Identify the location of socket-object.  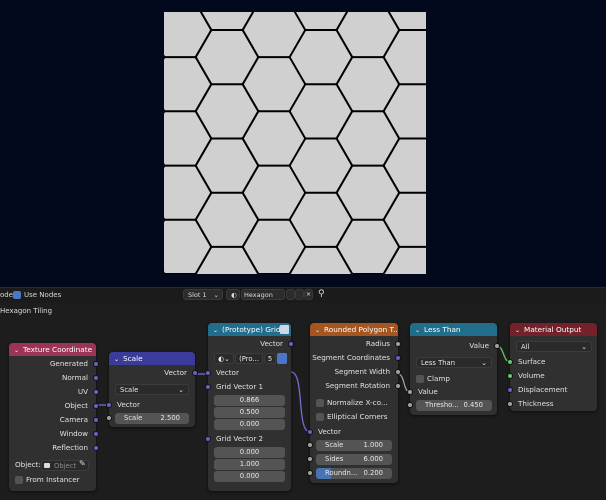
(96, 406).